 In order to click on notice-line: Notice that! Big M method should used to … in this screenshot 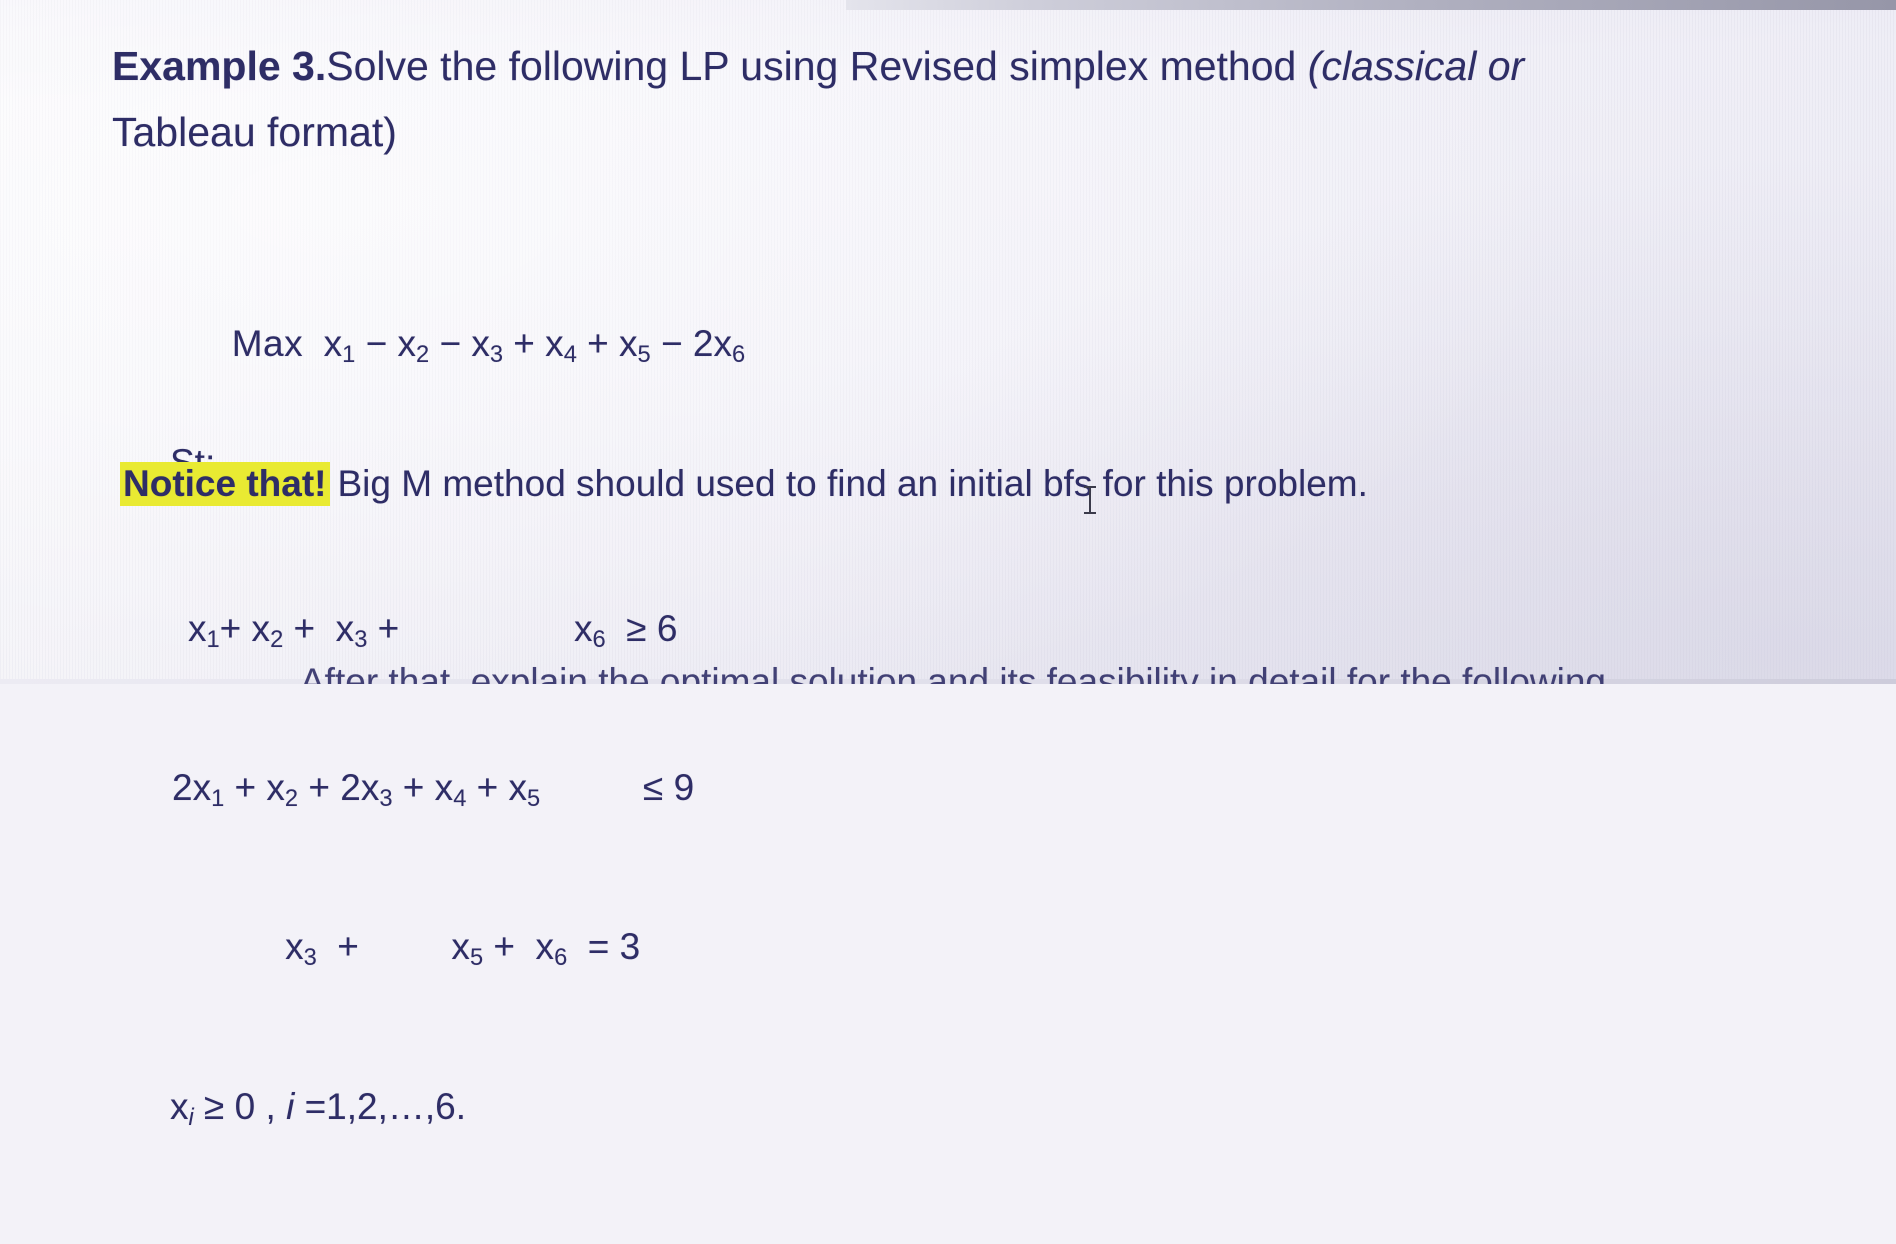, I will do `click(744, 484)`.